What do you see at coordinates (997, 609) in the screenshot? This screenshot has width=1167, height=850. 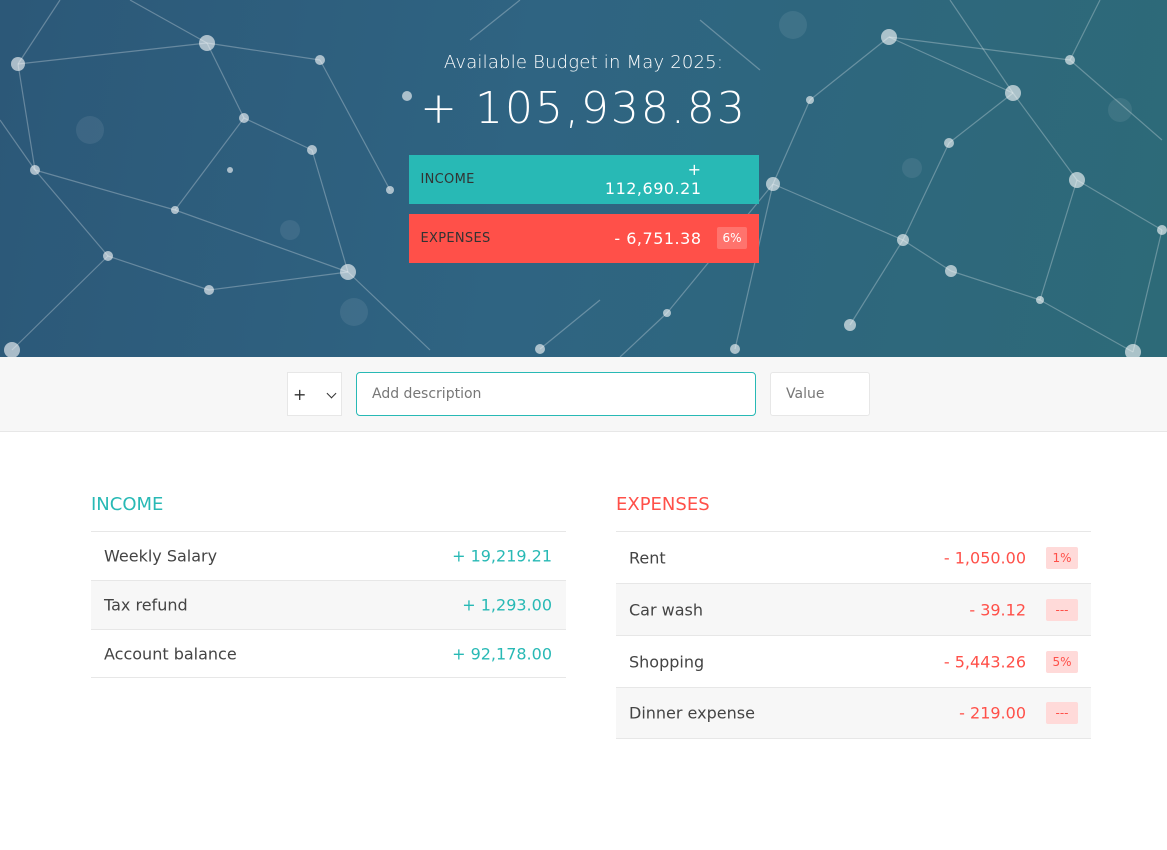 I see `expense-item-value: - 39.12` at bounding box center [997, 609].